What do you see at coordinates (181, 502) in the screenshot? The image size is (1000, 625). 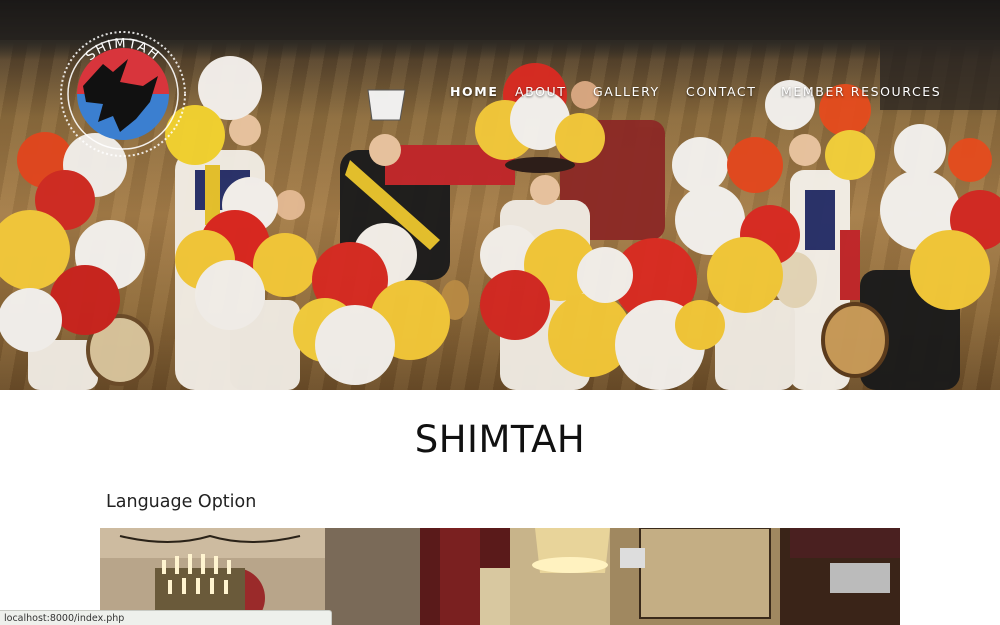 I see `language-option-heading: Language Option` at bounding box center [181, 502].